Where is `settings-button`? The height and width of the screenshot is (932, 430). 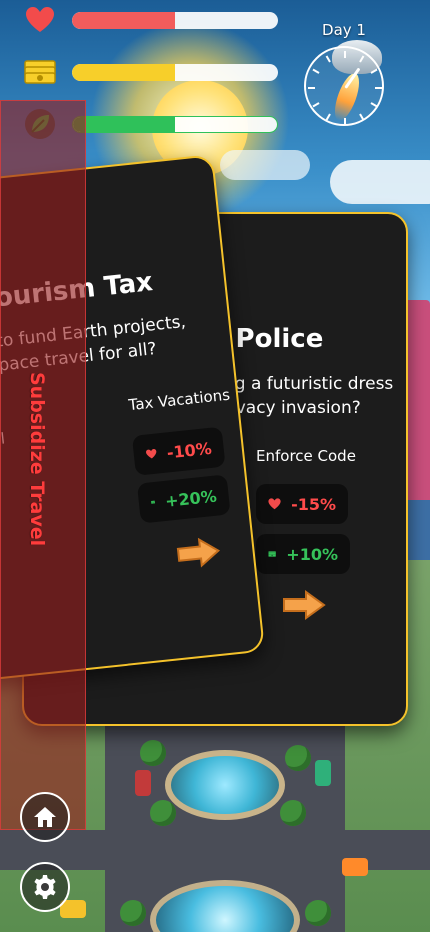
settings-button is located at coordinates (45, 887).